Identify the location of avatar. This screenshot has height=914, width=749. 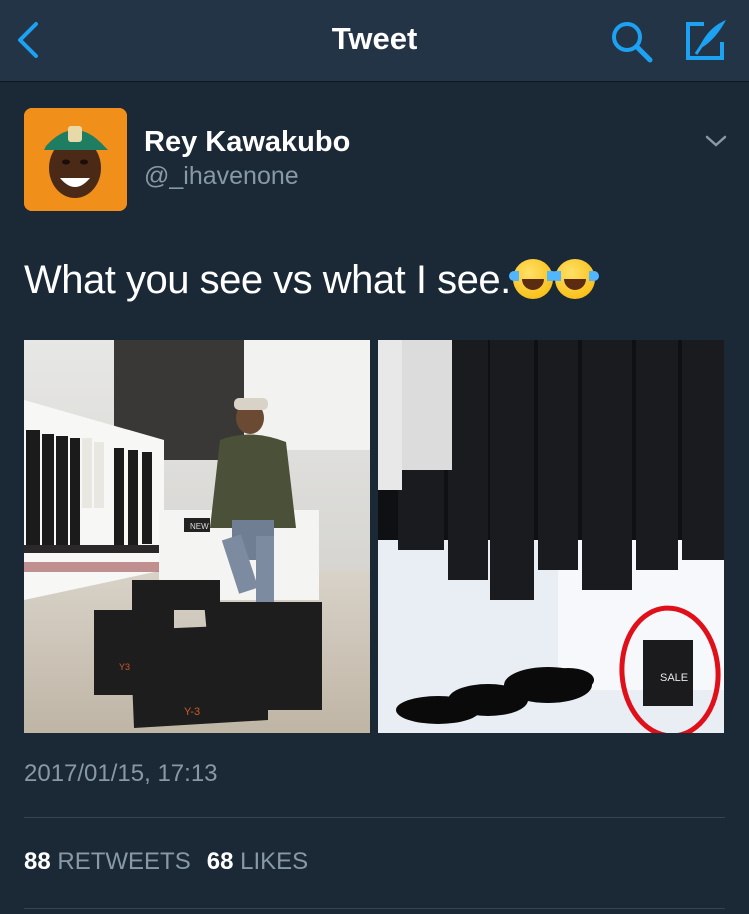
(75, 159).